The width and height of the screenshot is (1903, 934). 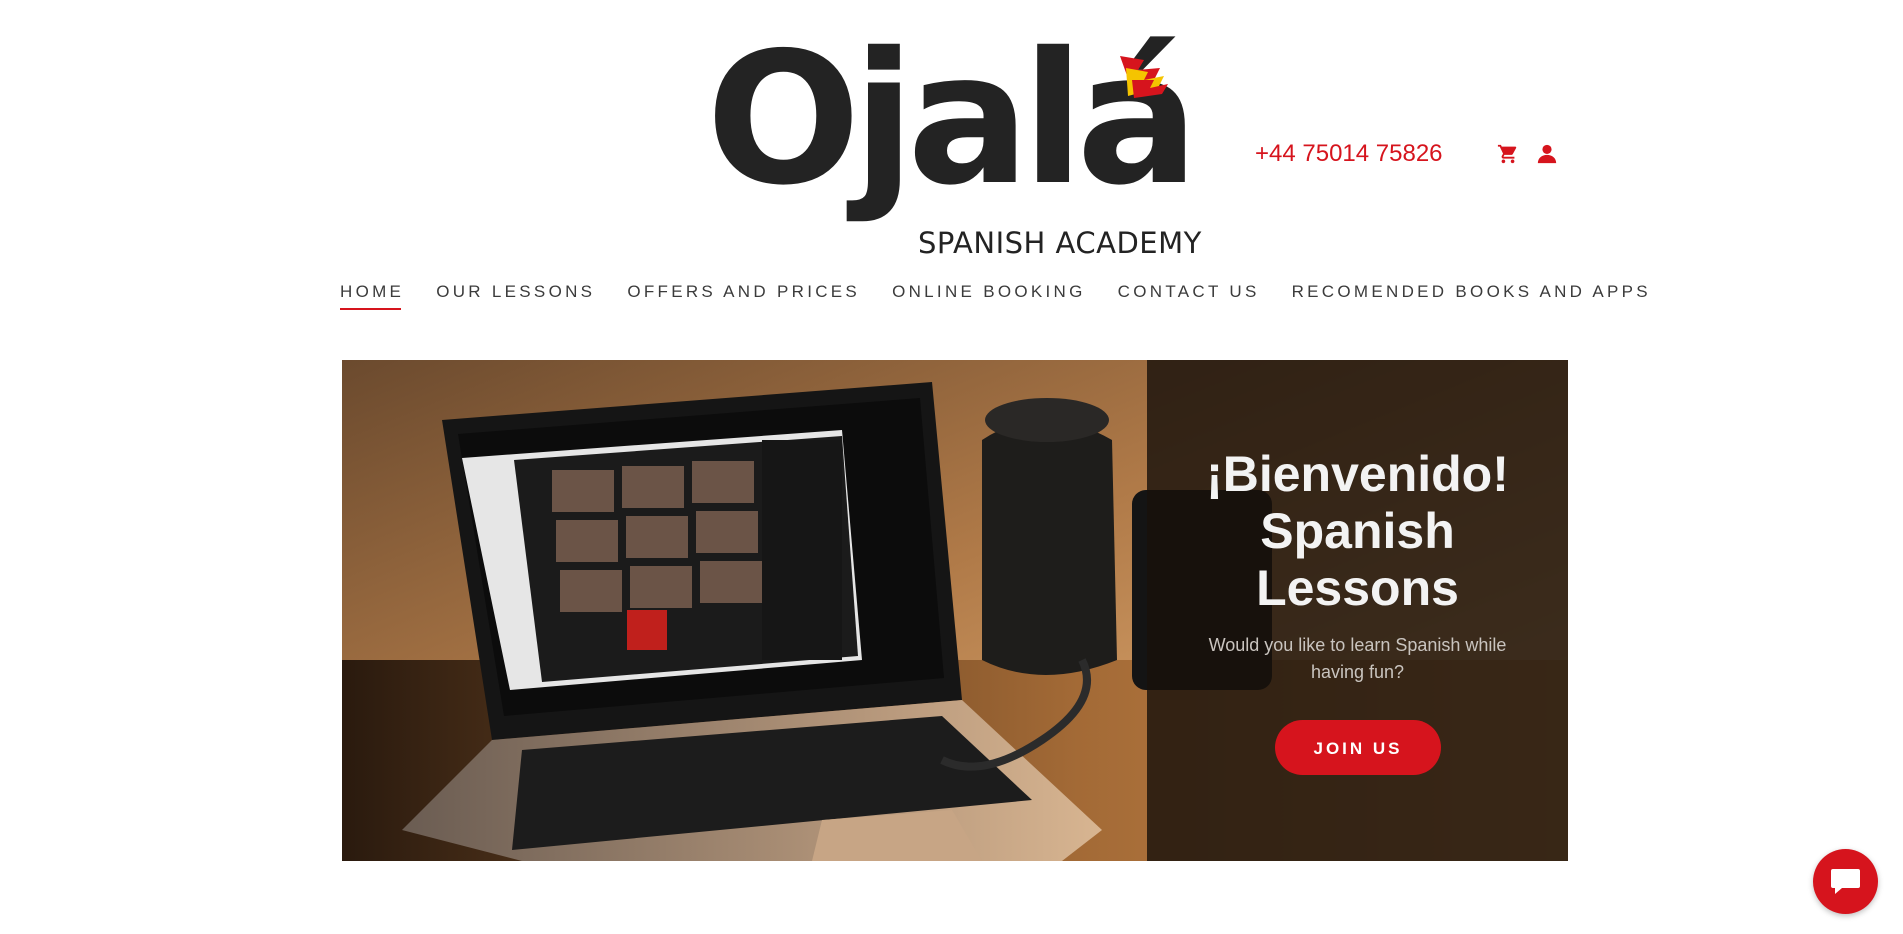 What do you see at coordinates (1349, 154) in the screenshot?
I see `phone-link: +44 75014 75826` at bounding box center [1349, 154].